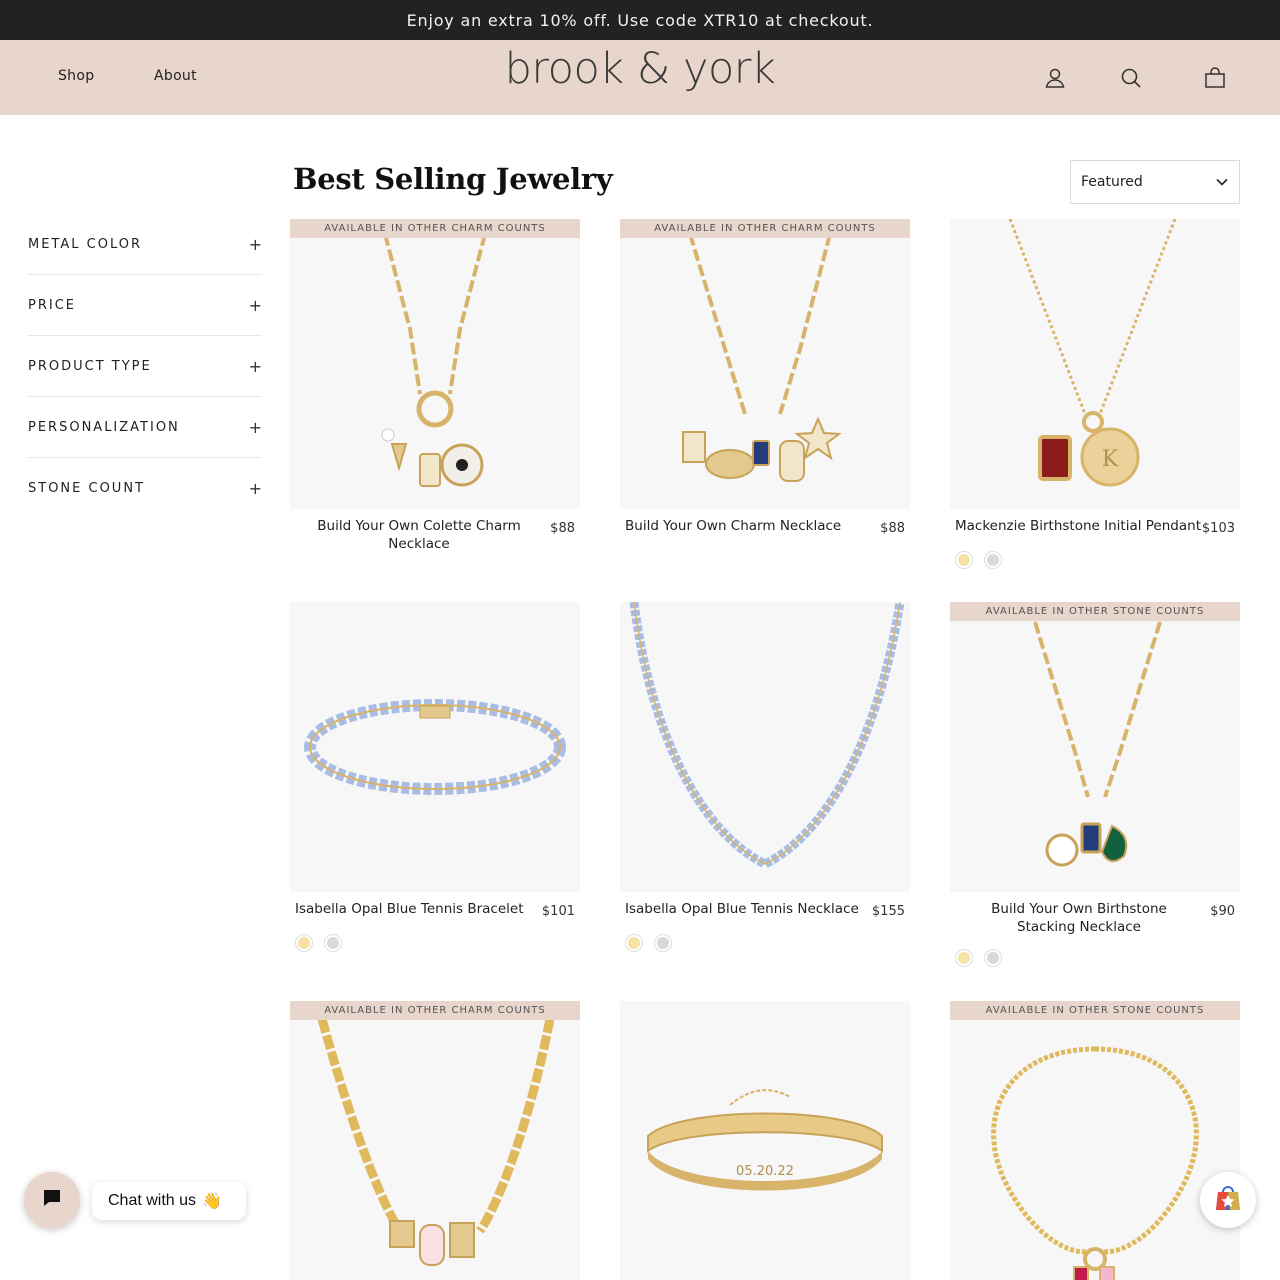  I want to click on chat-bubble-icon, so click(52, 1200).